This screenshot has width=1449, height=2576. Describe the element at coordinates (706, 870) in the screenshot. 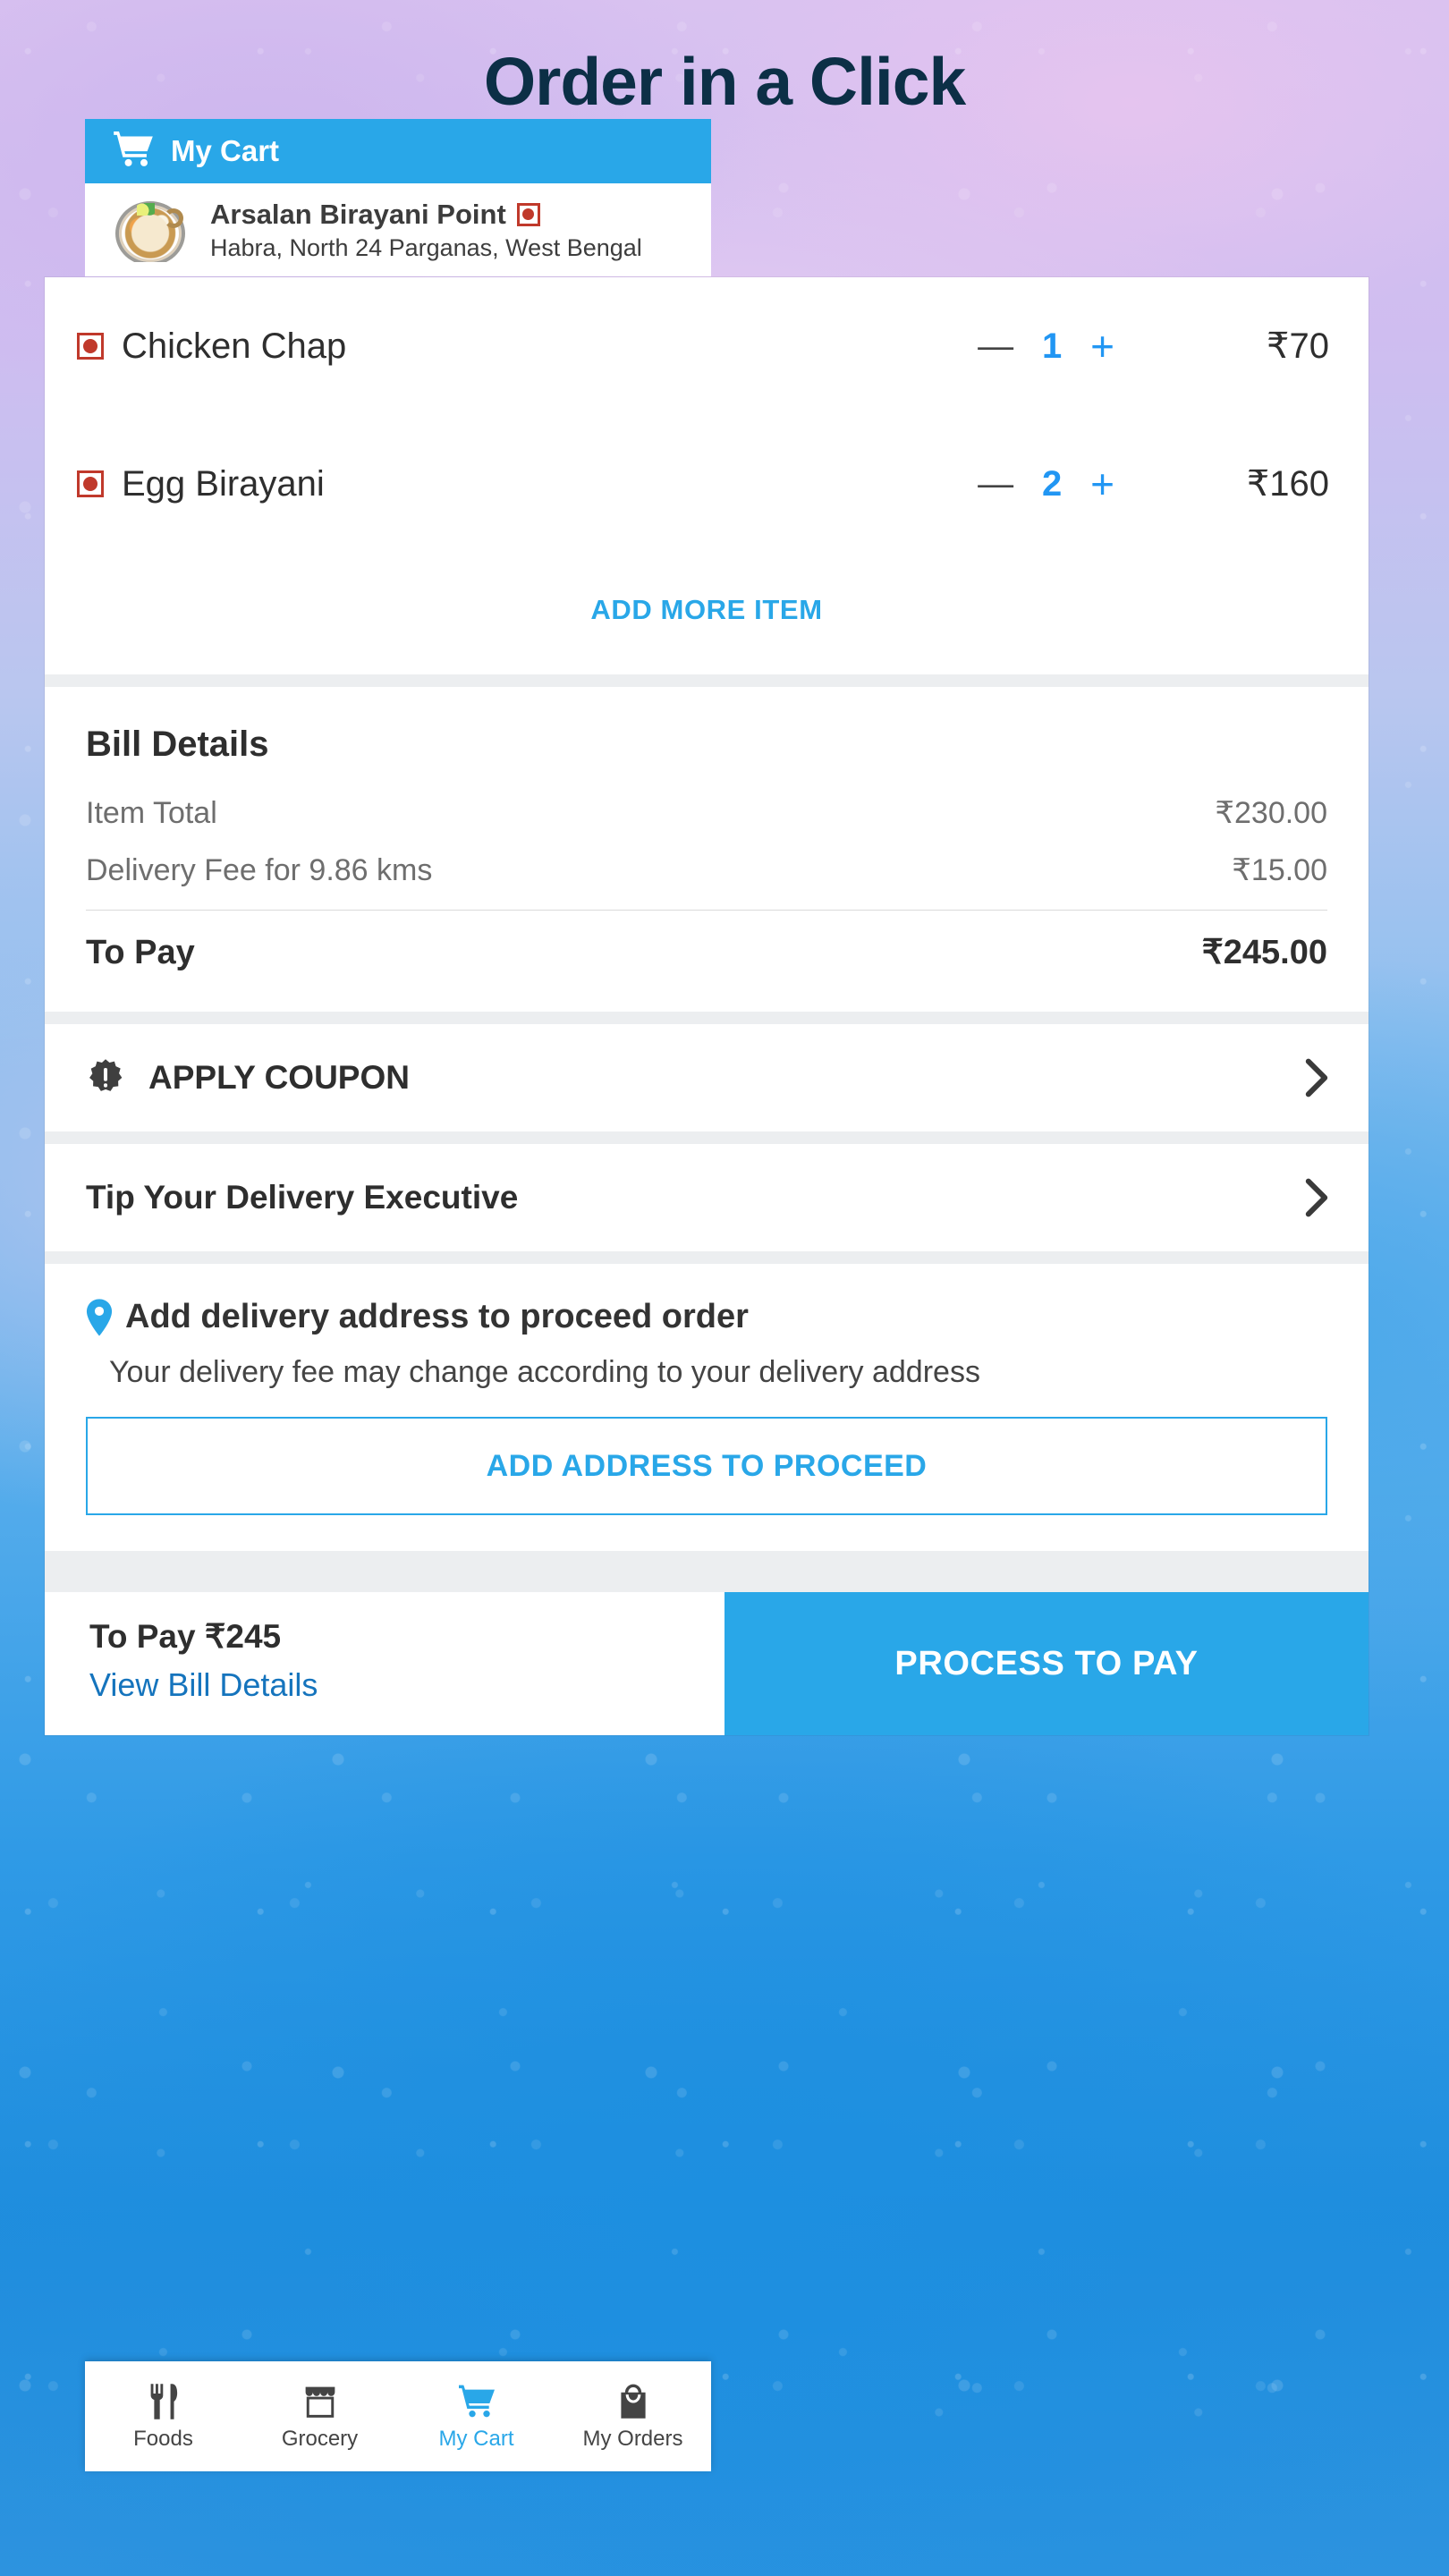

I see `bill-line-delivery-fee: Delivery Fee for 9.86 kms ₹15.00` at that location.